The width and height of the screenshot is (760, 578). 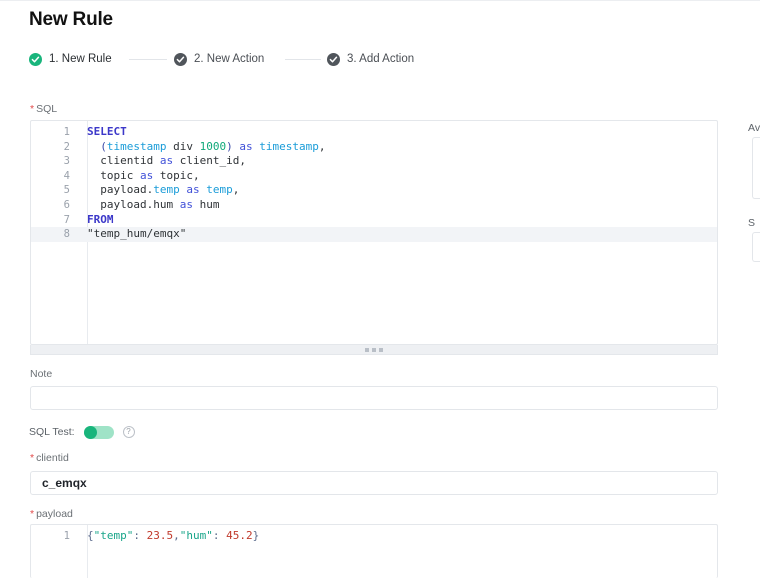 I want to click on code-line: 3 clientid as client_id,, so click(x=374, y=161).